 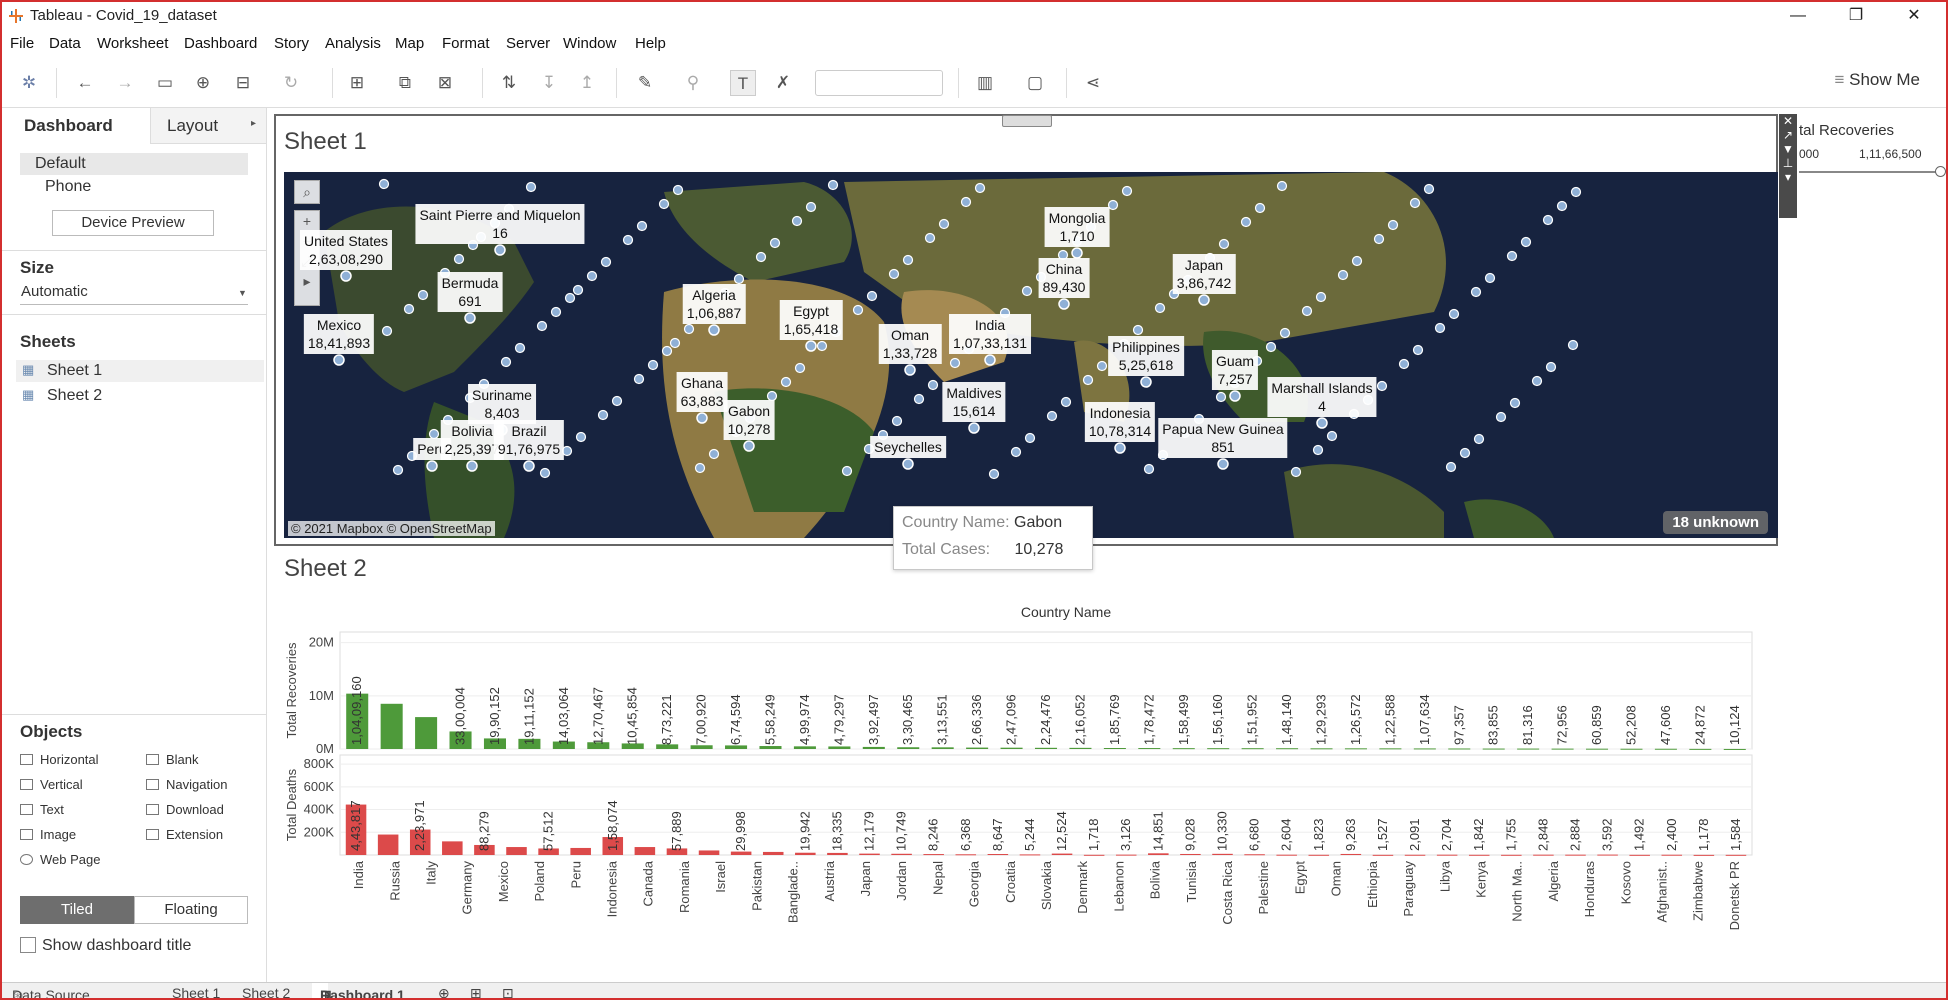 I want to click on presentation-mode-icon: ▢, so click(x=1035, y=83).